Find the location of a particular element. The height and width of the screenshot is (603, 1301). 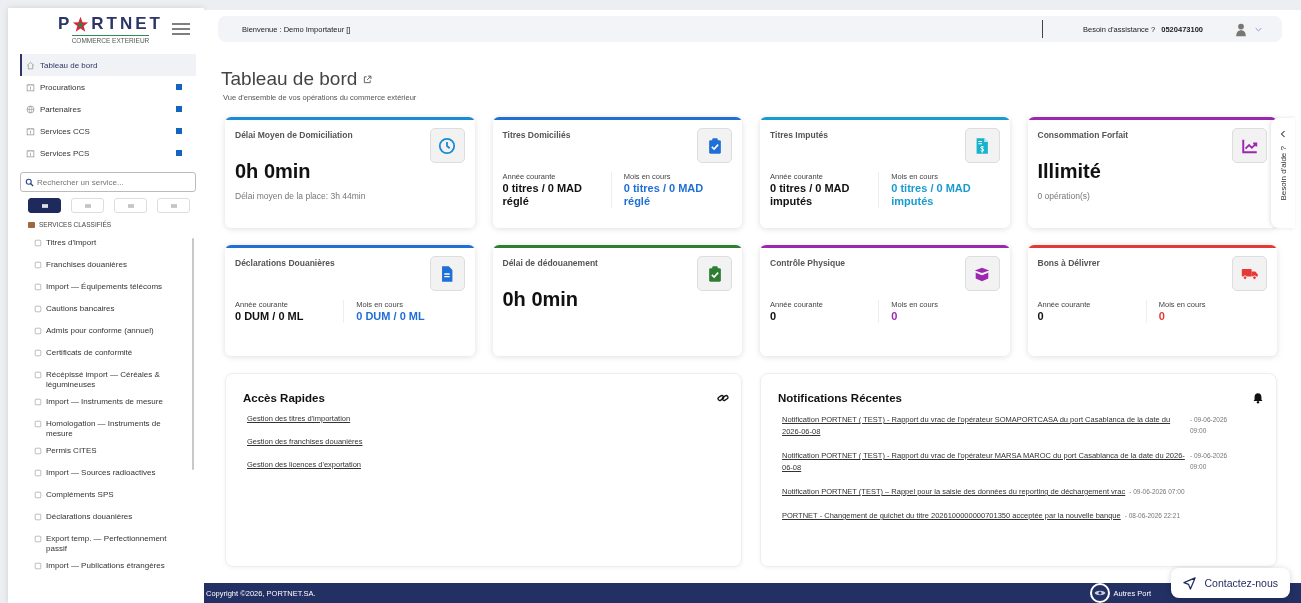

help-tab: Besoin d'aide ? is located at coordinates (1283, 173).